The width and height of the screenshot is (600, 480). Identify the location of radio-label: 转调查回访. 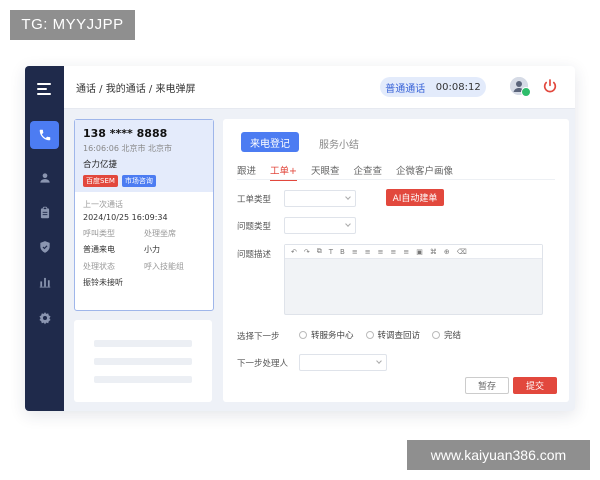
(399, 336).